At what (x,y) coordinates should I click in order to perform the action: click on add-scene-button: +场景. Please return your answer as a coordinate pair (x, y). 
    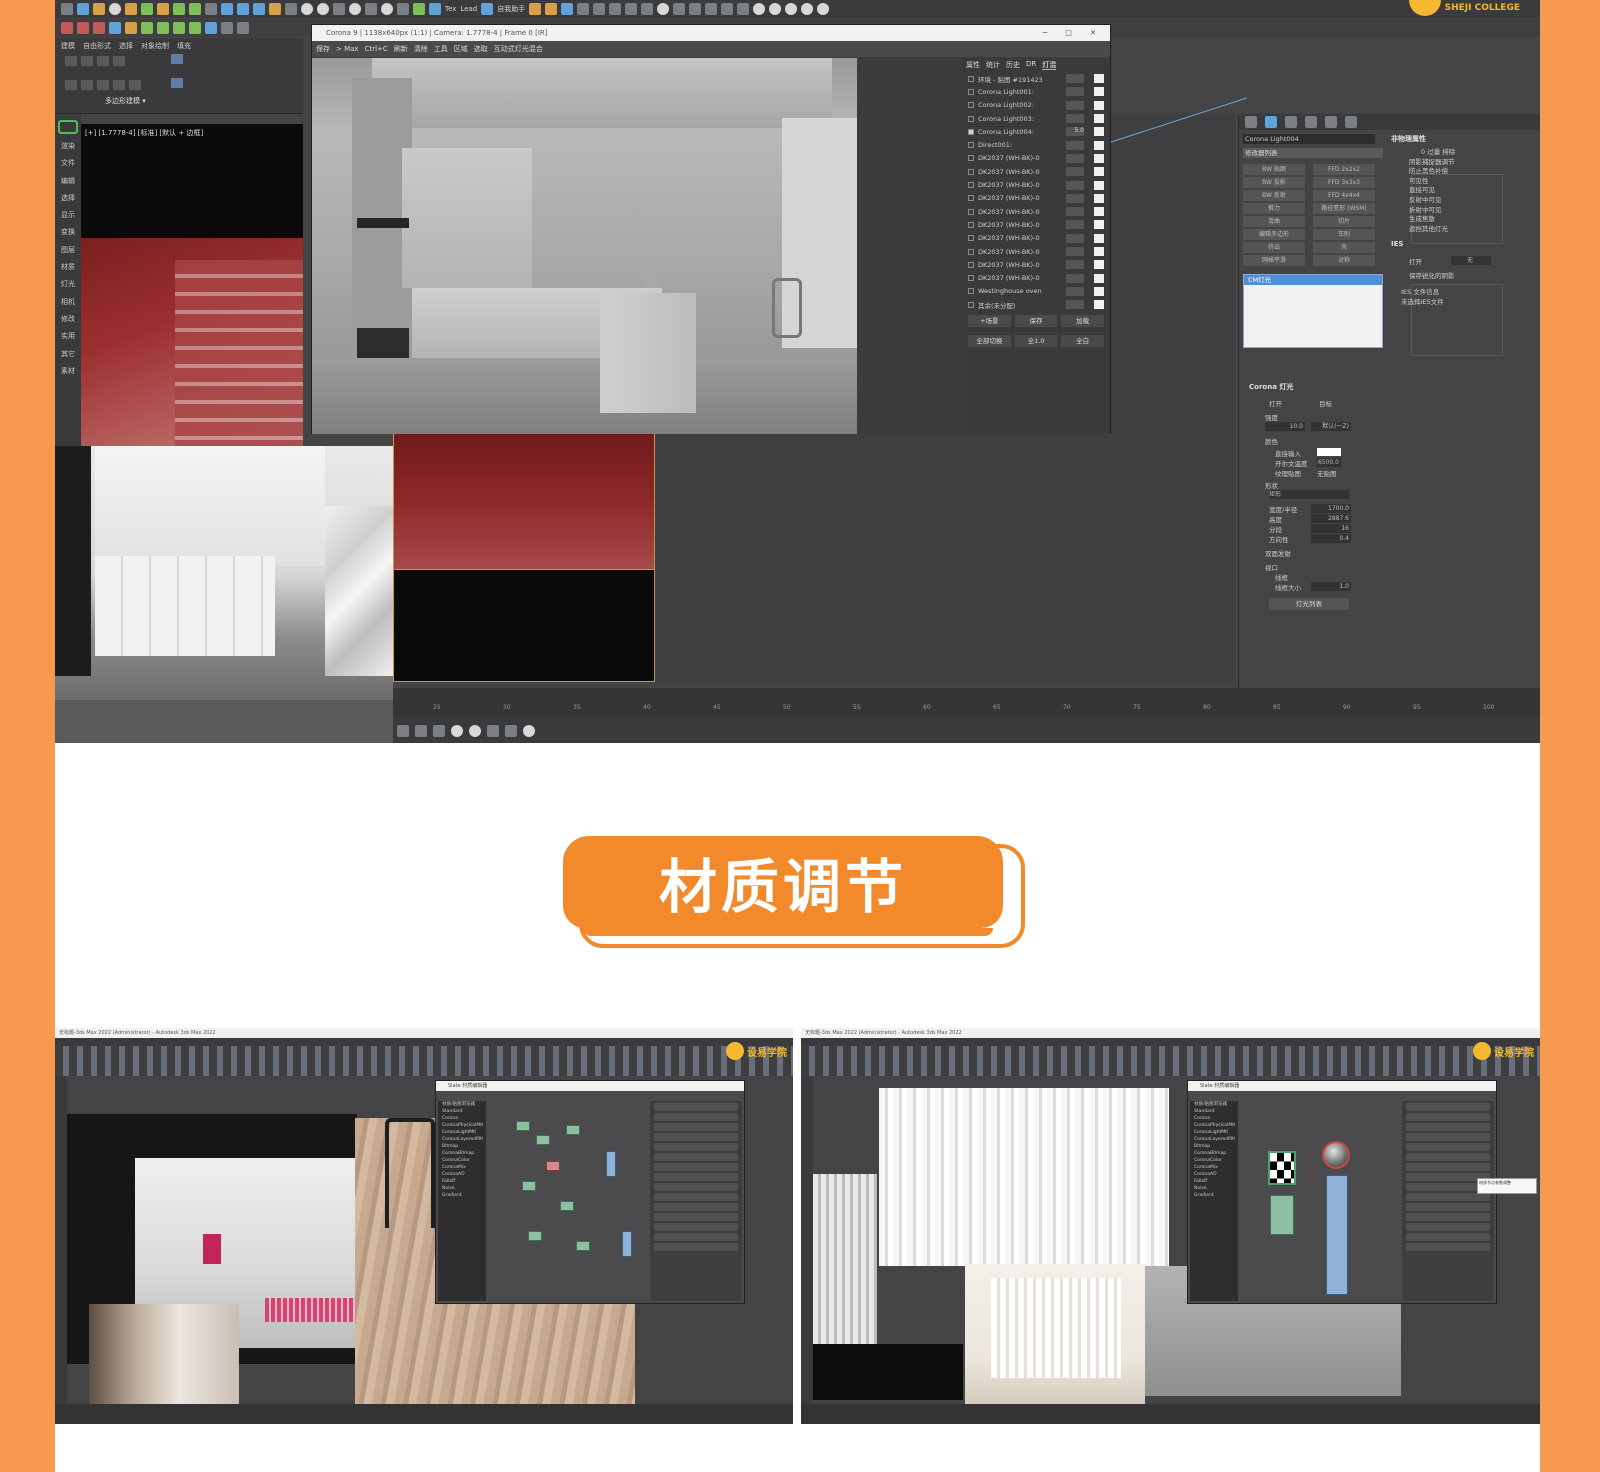
    Looking at the image, I should click on (989, 321).